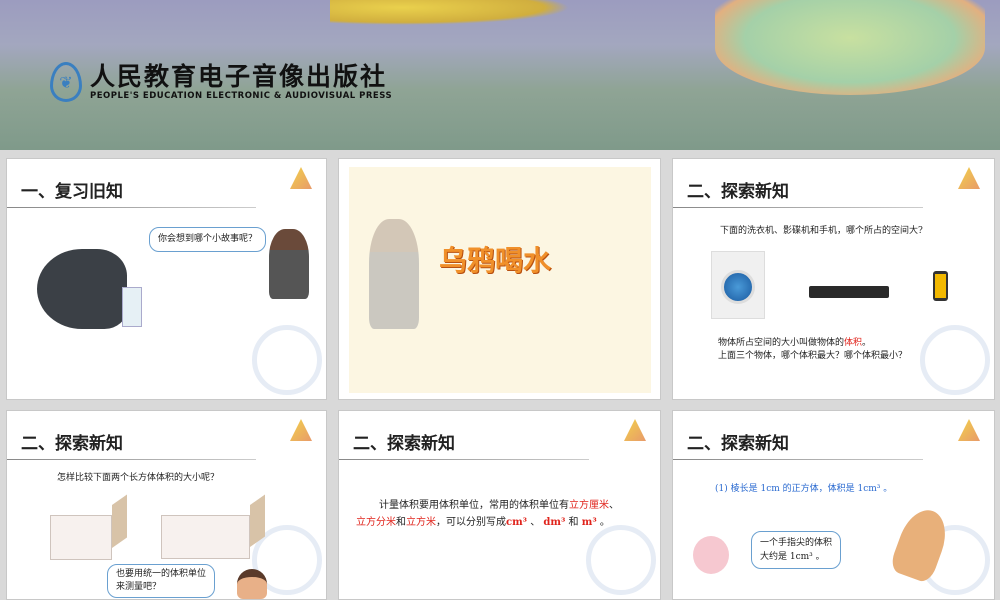 The height and width of the screenshot is (600, 1000). I want to click on item-text: (1) 棱长是 1cm 的正方体，体积是 1cm³ 。, so click(804, 489).